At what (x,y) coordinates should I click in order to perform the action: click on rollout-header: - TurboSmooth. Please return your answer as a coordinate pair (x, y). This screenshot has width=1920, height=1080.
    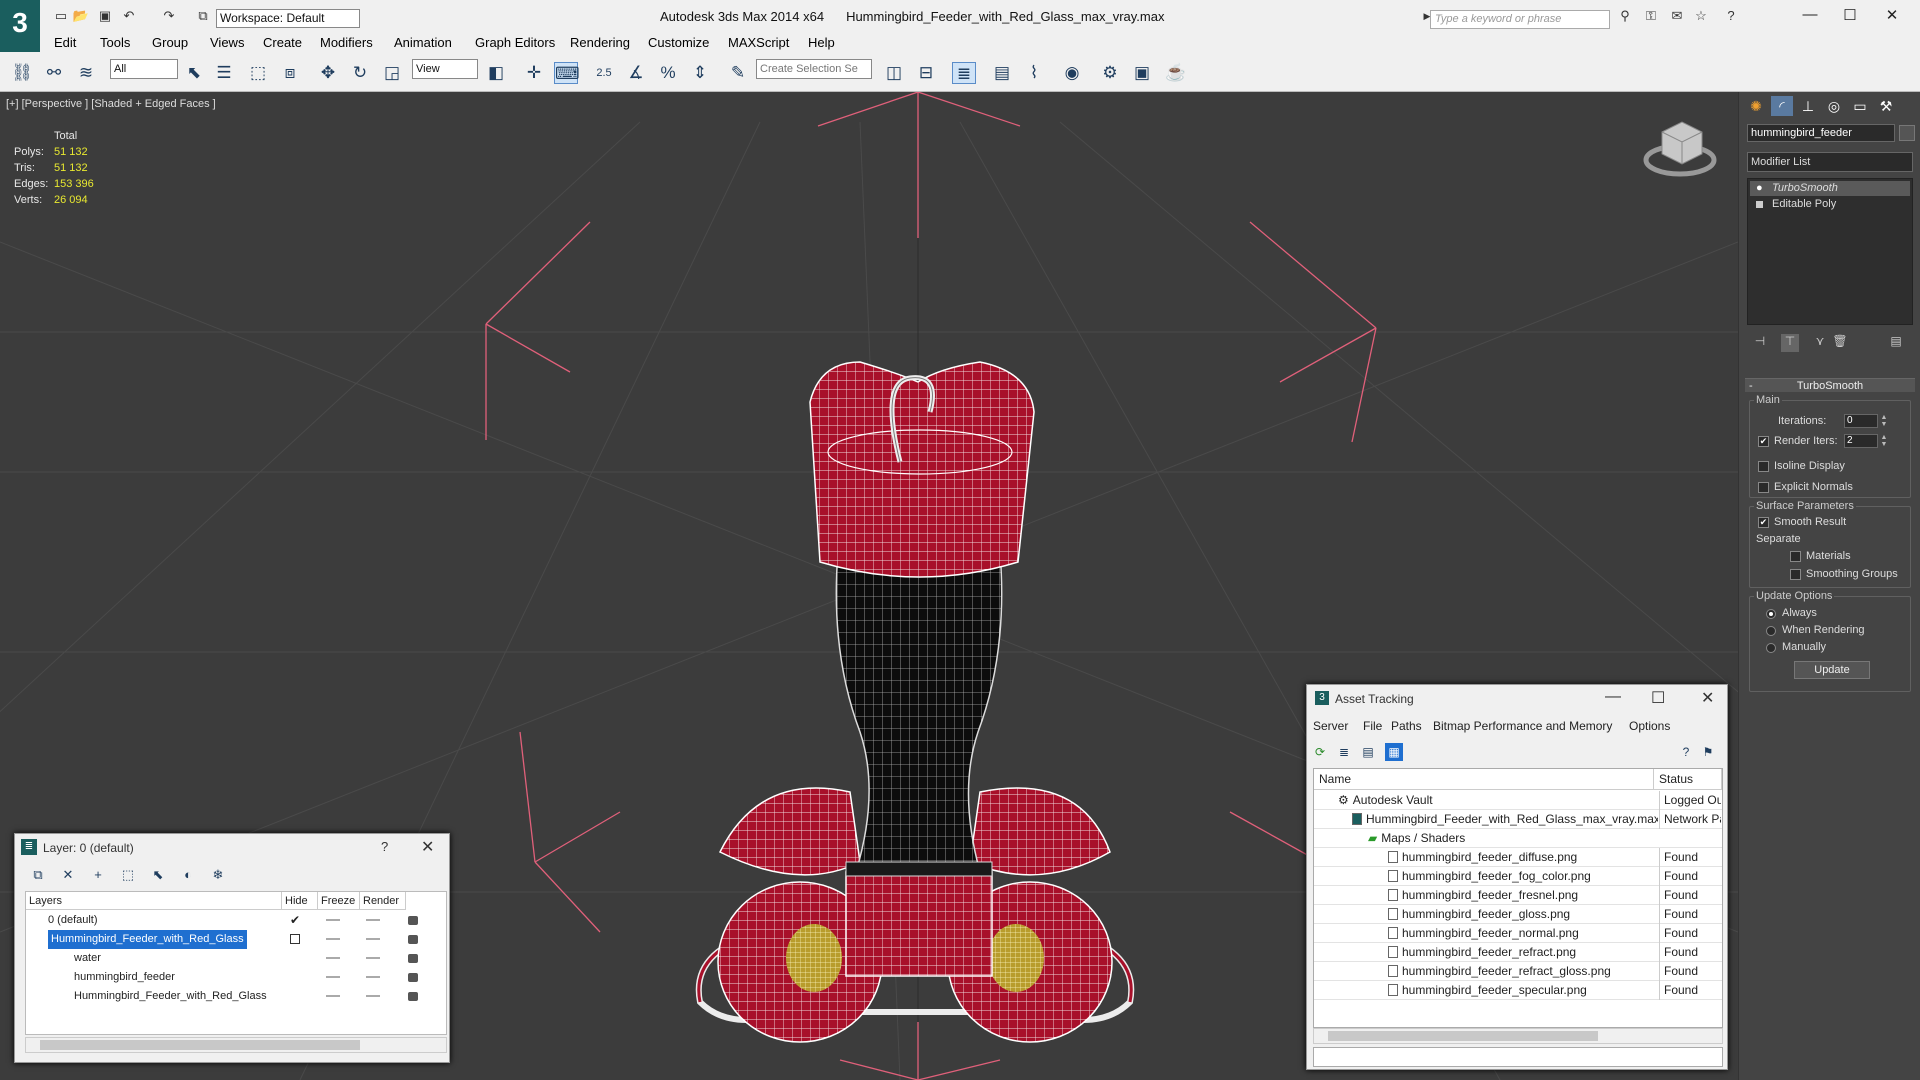
    Looking at the image, I should click on (1830, 385).